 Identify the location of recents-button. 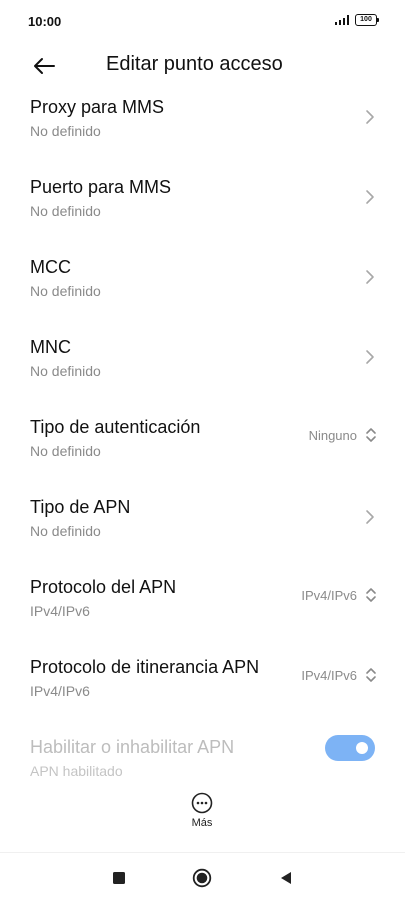
(119, 878).